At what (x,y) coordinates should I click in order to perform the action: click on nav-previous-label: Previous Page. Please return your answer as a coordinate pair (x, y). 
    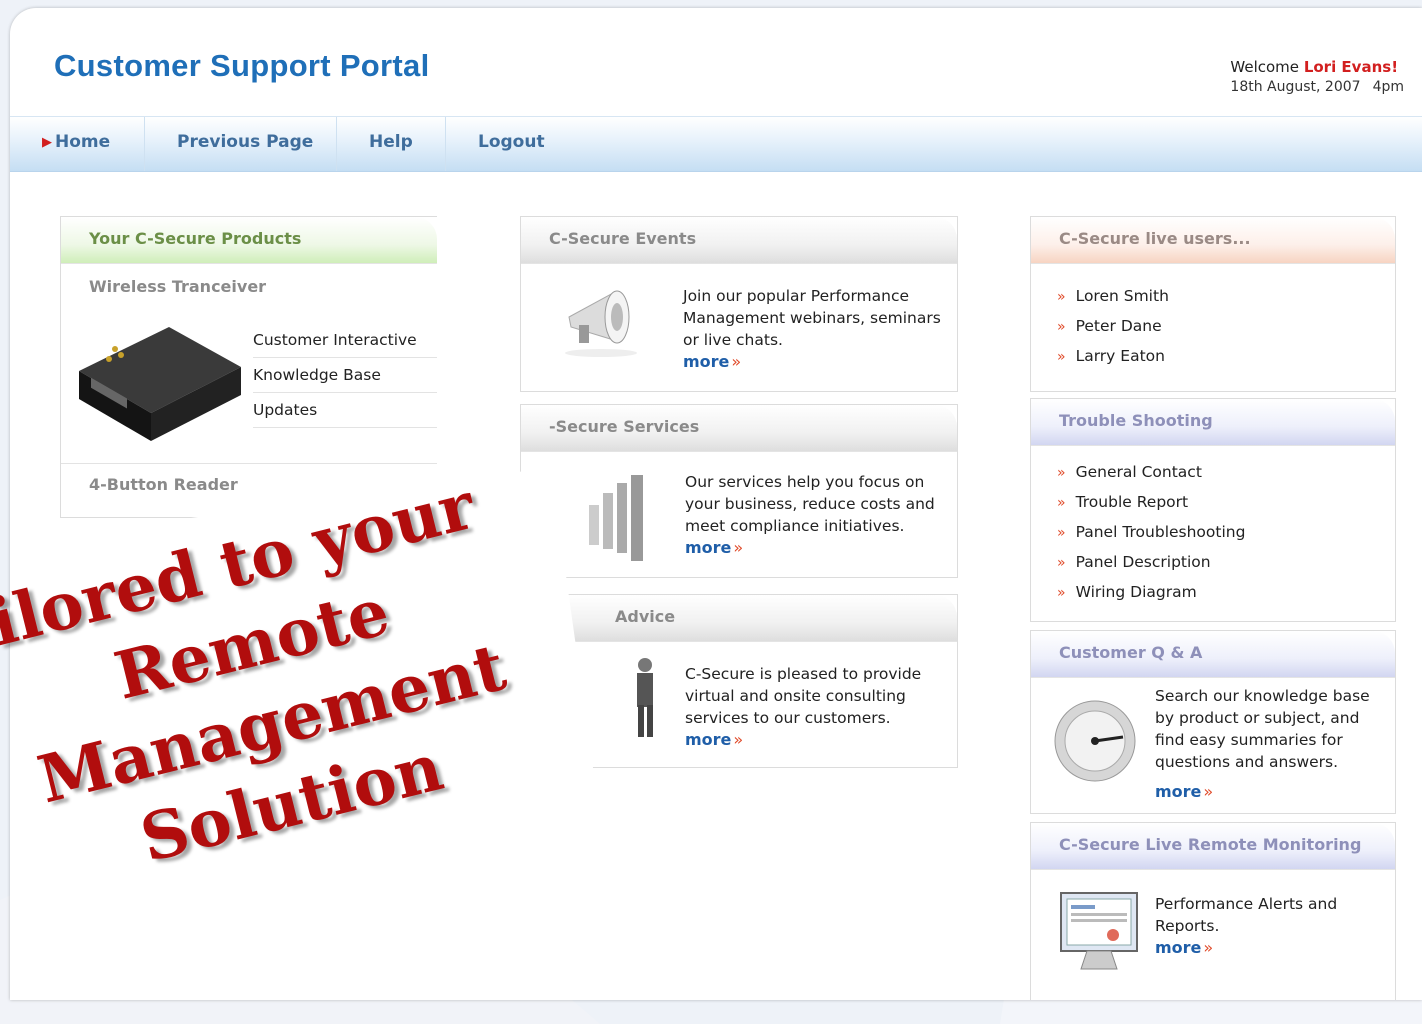
    Looking at the image, I should click on (245, 142).